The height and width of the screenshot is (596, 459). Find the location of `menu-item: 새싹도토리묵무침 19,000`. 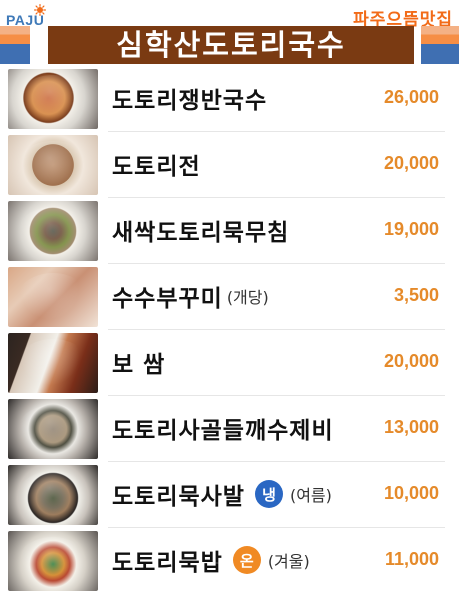

menu-item: 새싹도토리묵무침 19,000 is located at coordinates (229, 231).